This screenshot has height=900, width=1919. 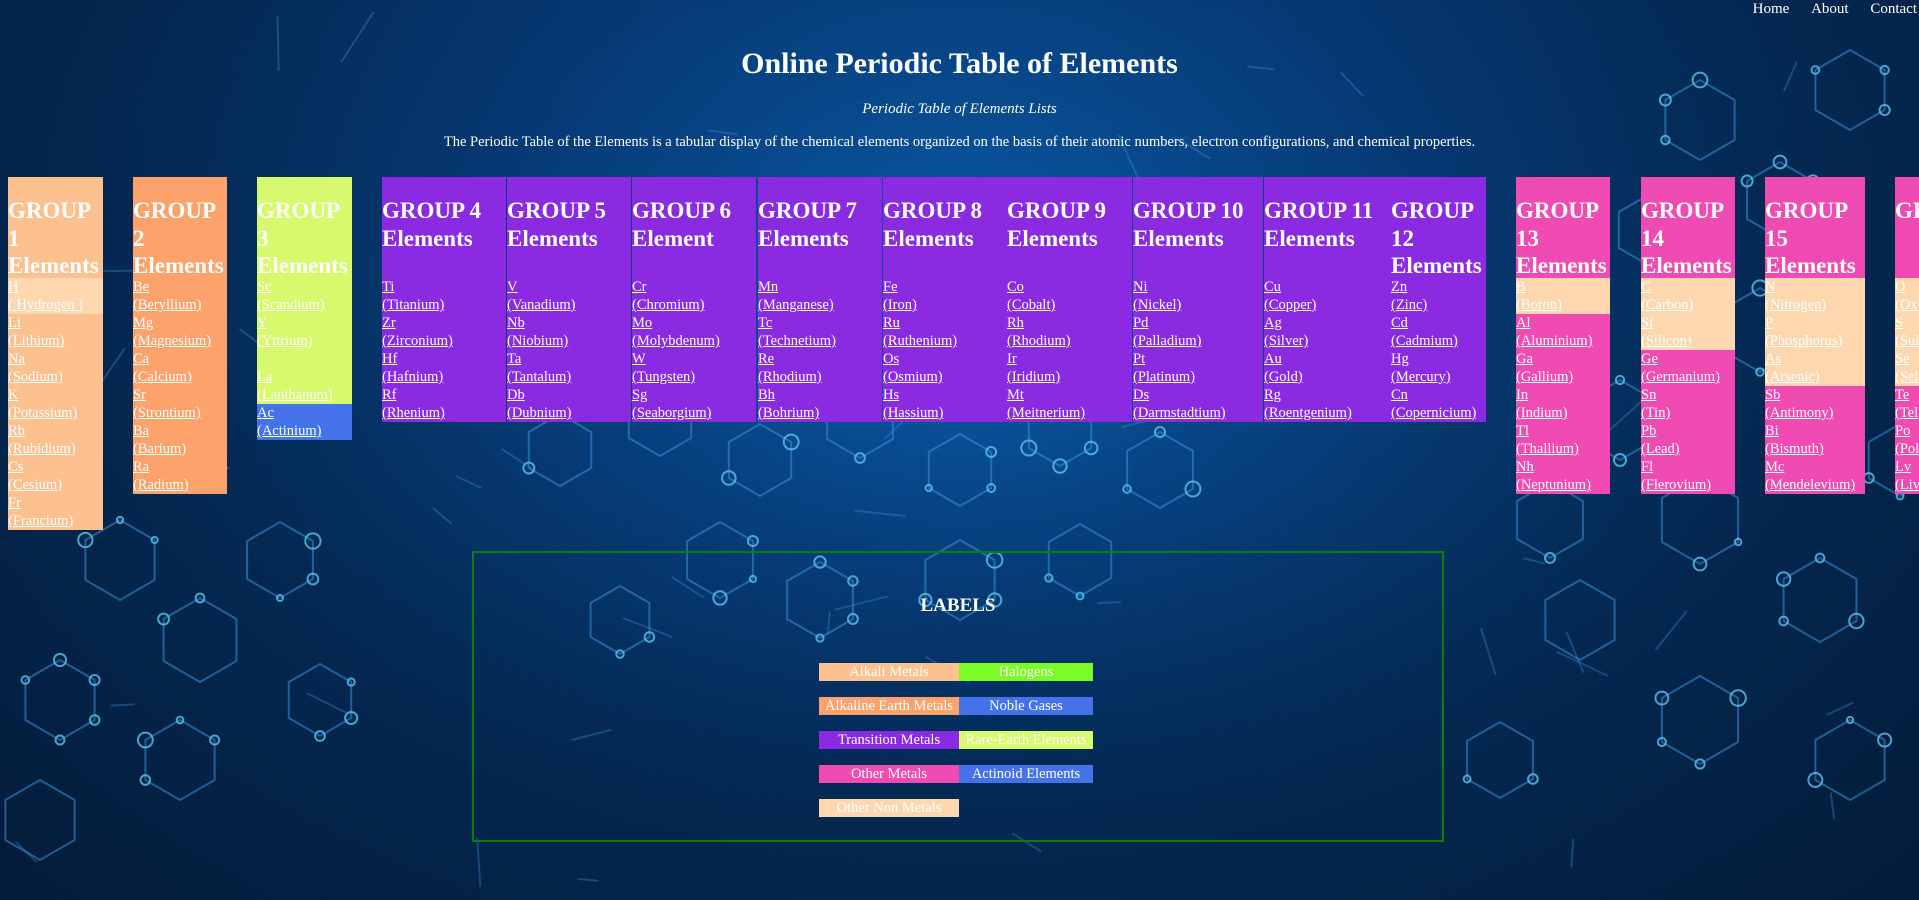 I want to click on element-item: Hf (Hafnium), so click(x=444, y=368).